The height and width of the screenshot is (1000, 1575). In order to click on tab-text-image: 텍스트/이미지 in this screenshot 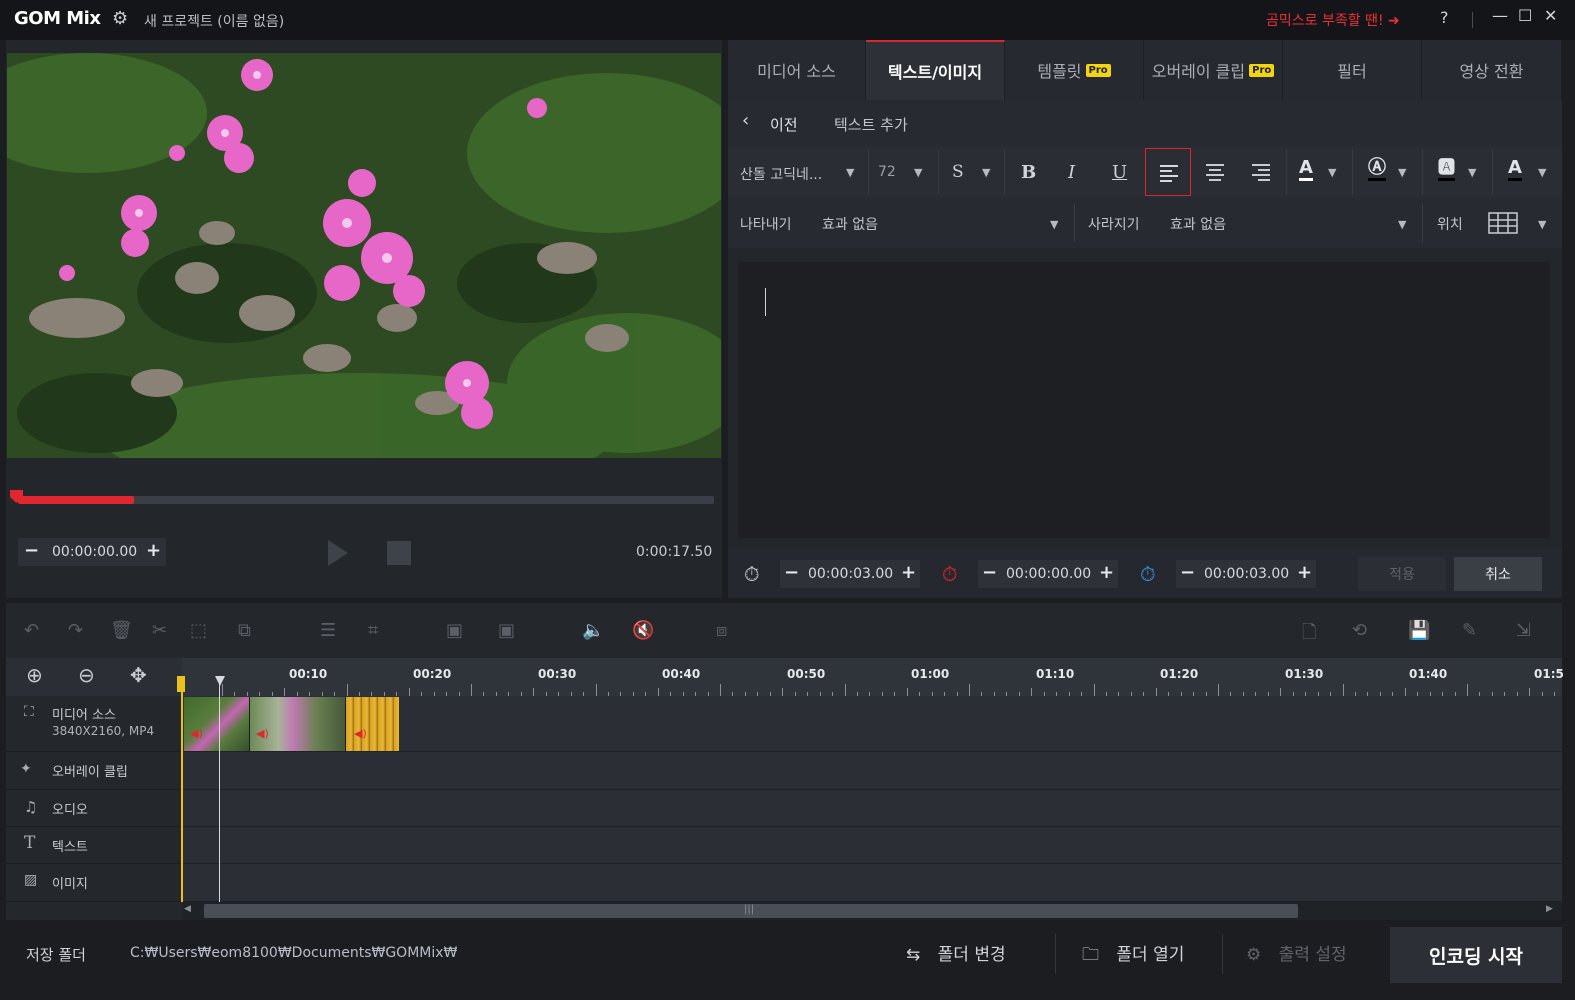, I will do `click(935, 70)`.